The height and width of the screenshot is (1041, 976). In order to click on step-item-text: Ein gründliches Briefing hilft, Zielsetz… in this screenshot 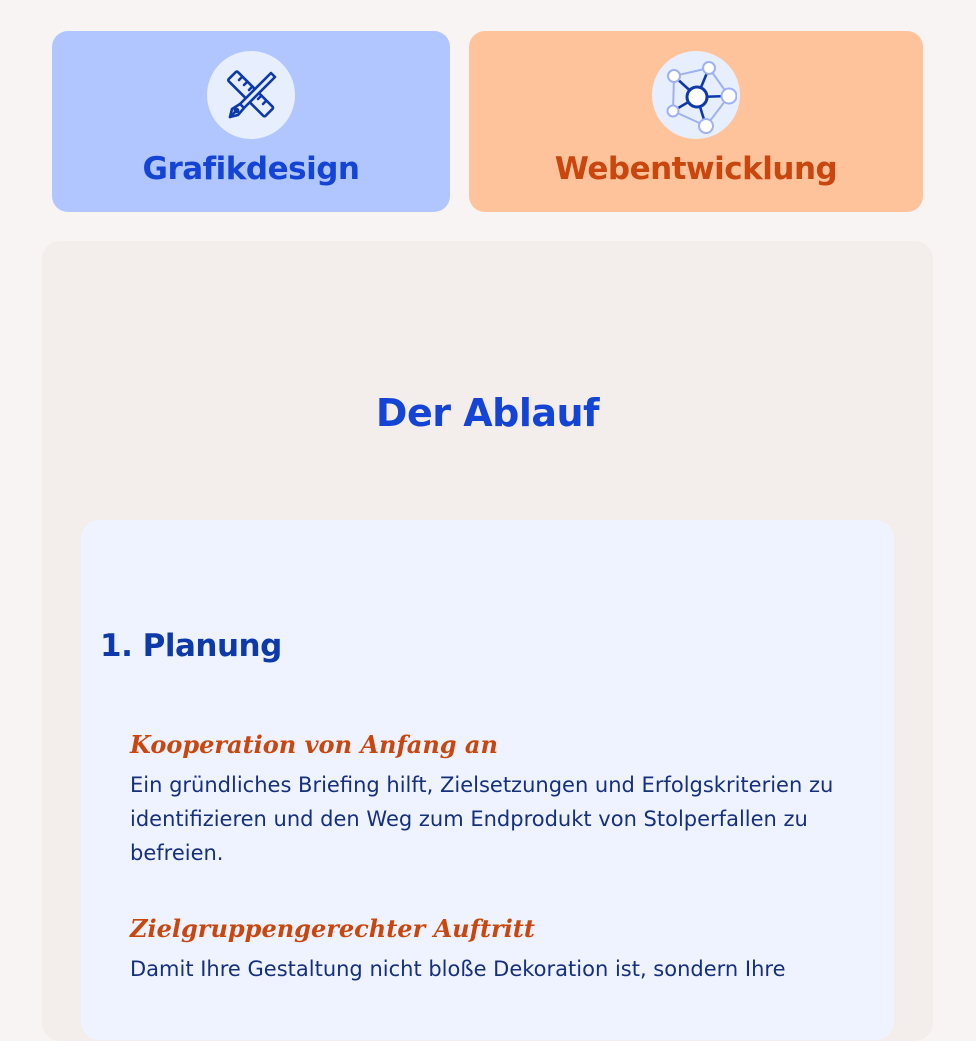, I will do `click(482, 819)`.